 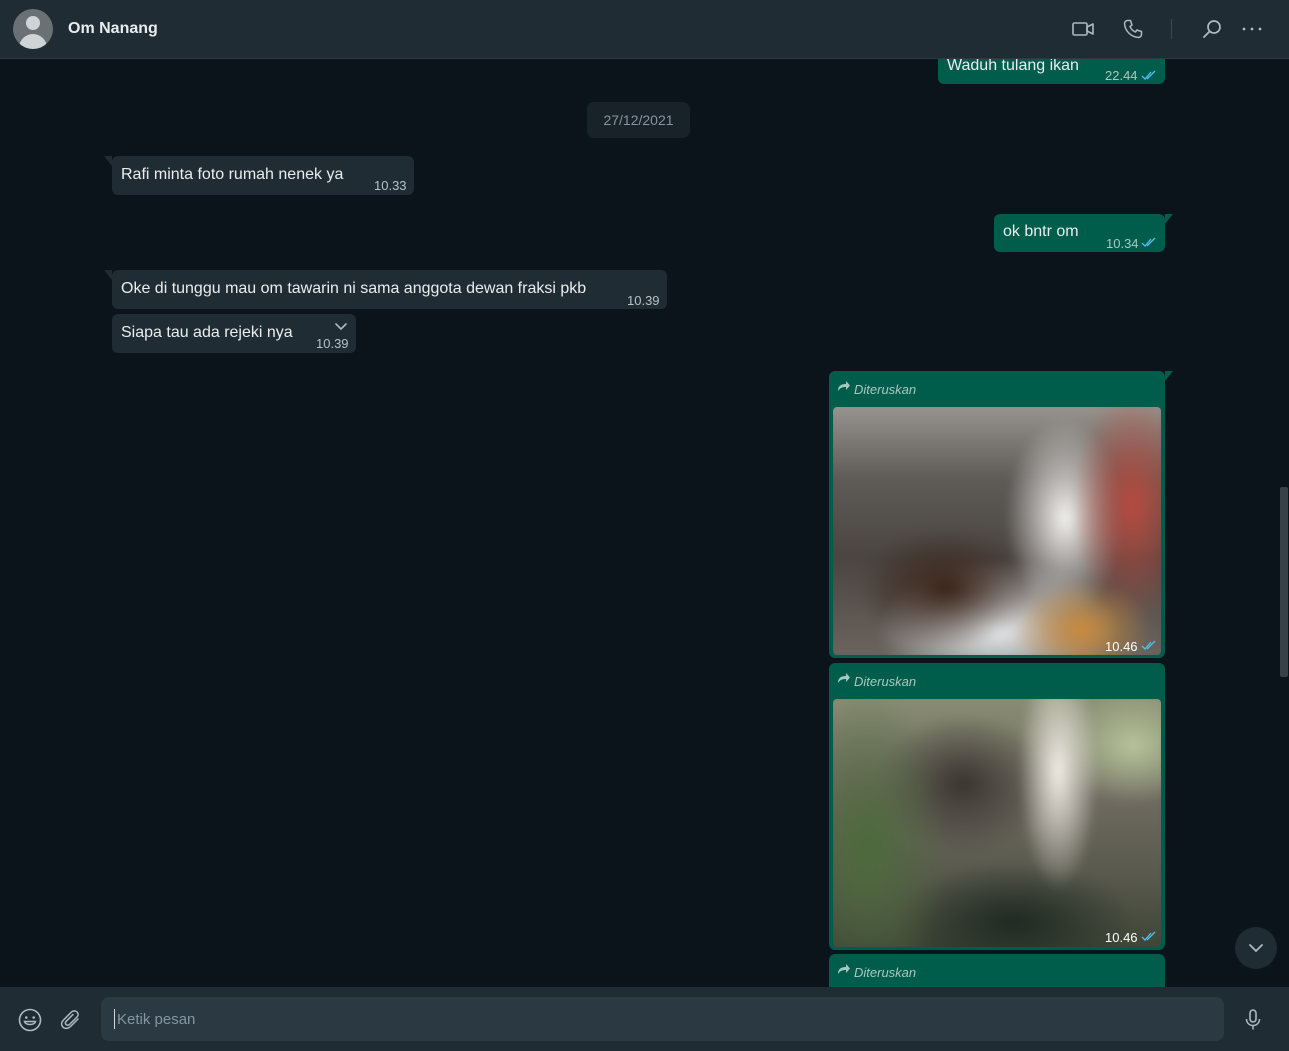 I want to click on message-incoming: Rafi minta foto rumah nenek ya 10.33, so click(x=259, y=175).